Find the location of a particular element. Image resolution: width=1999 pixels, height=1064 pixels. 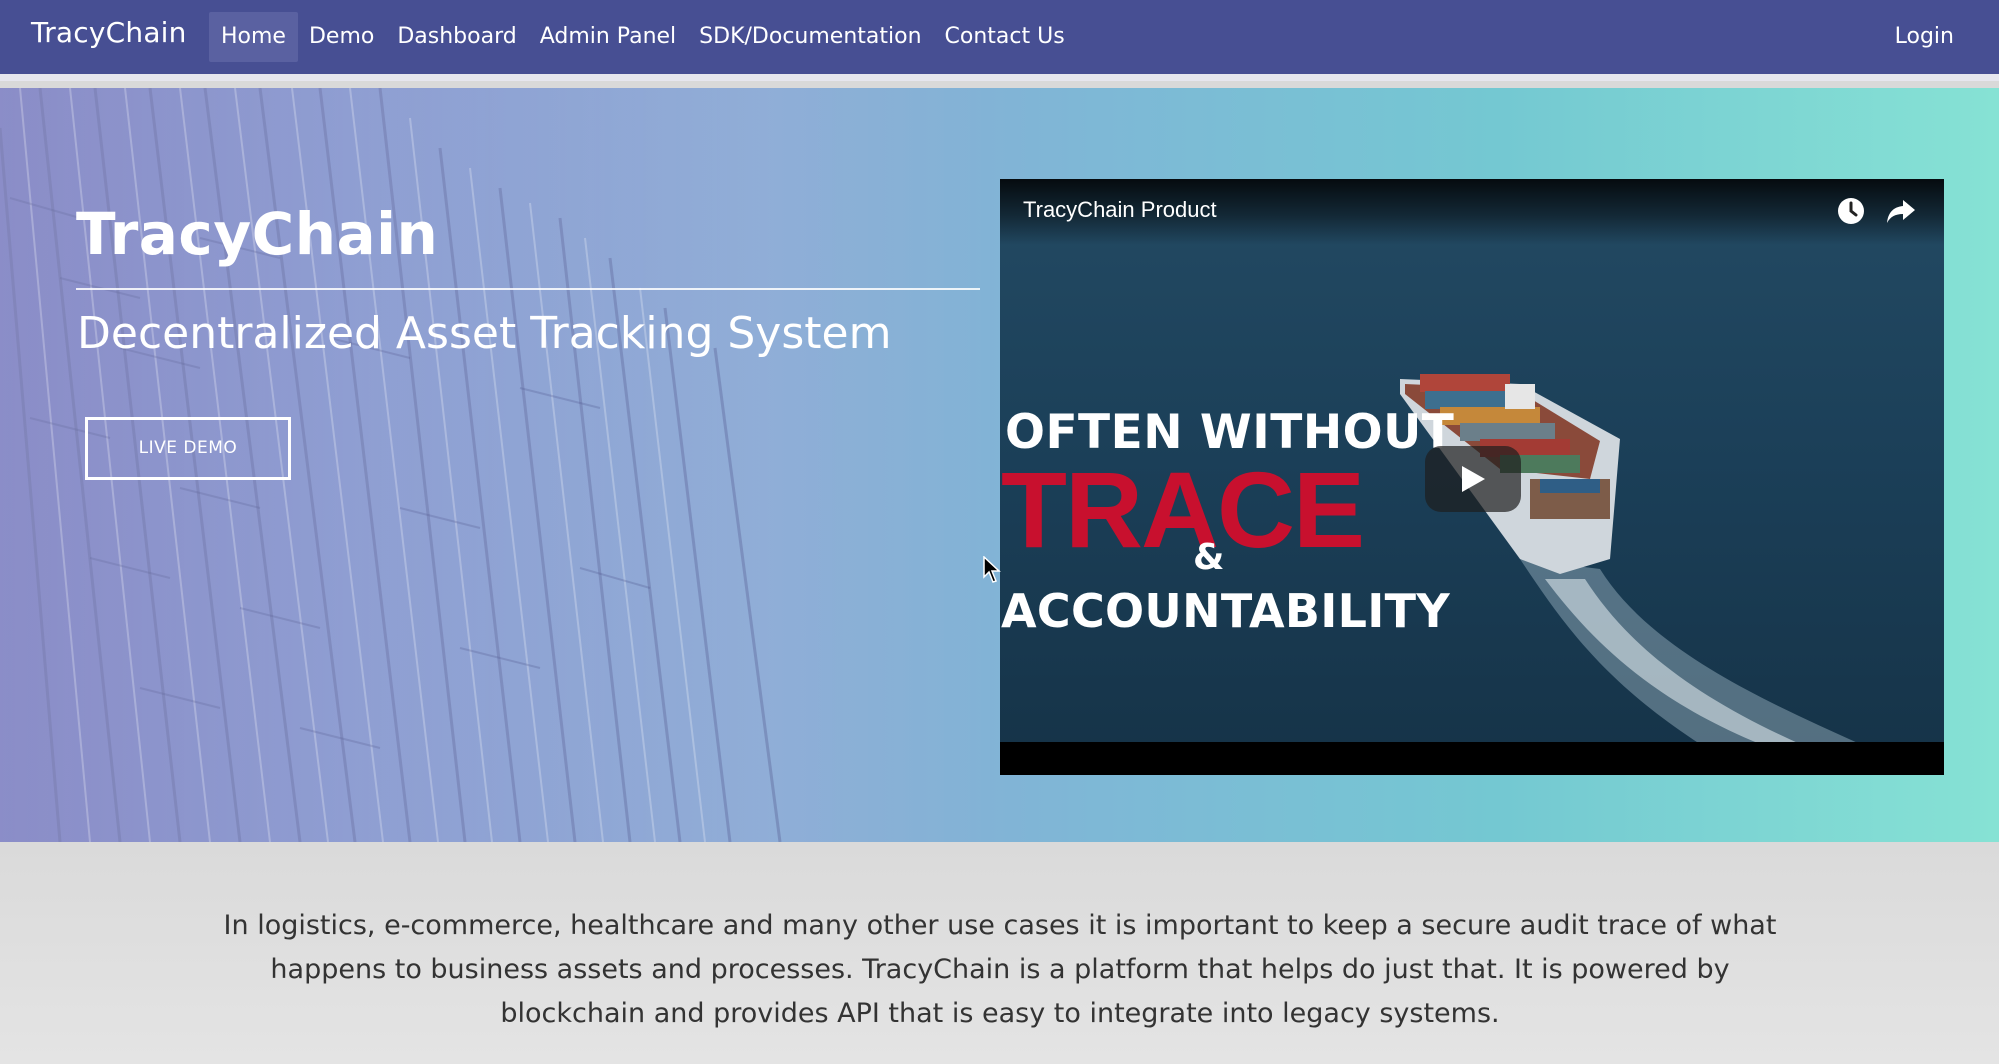

login-link: Login is located at coordinates (1924, 37).